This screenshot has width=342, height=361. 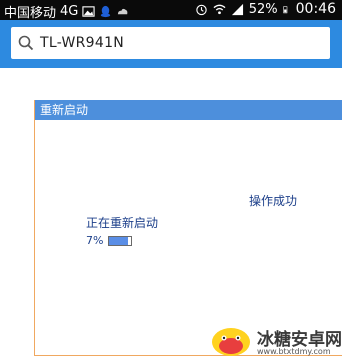 I want to click on network-label: 4G, so click(x=69, y=11).